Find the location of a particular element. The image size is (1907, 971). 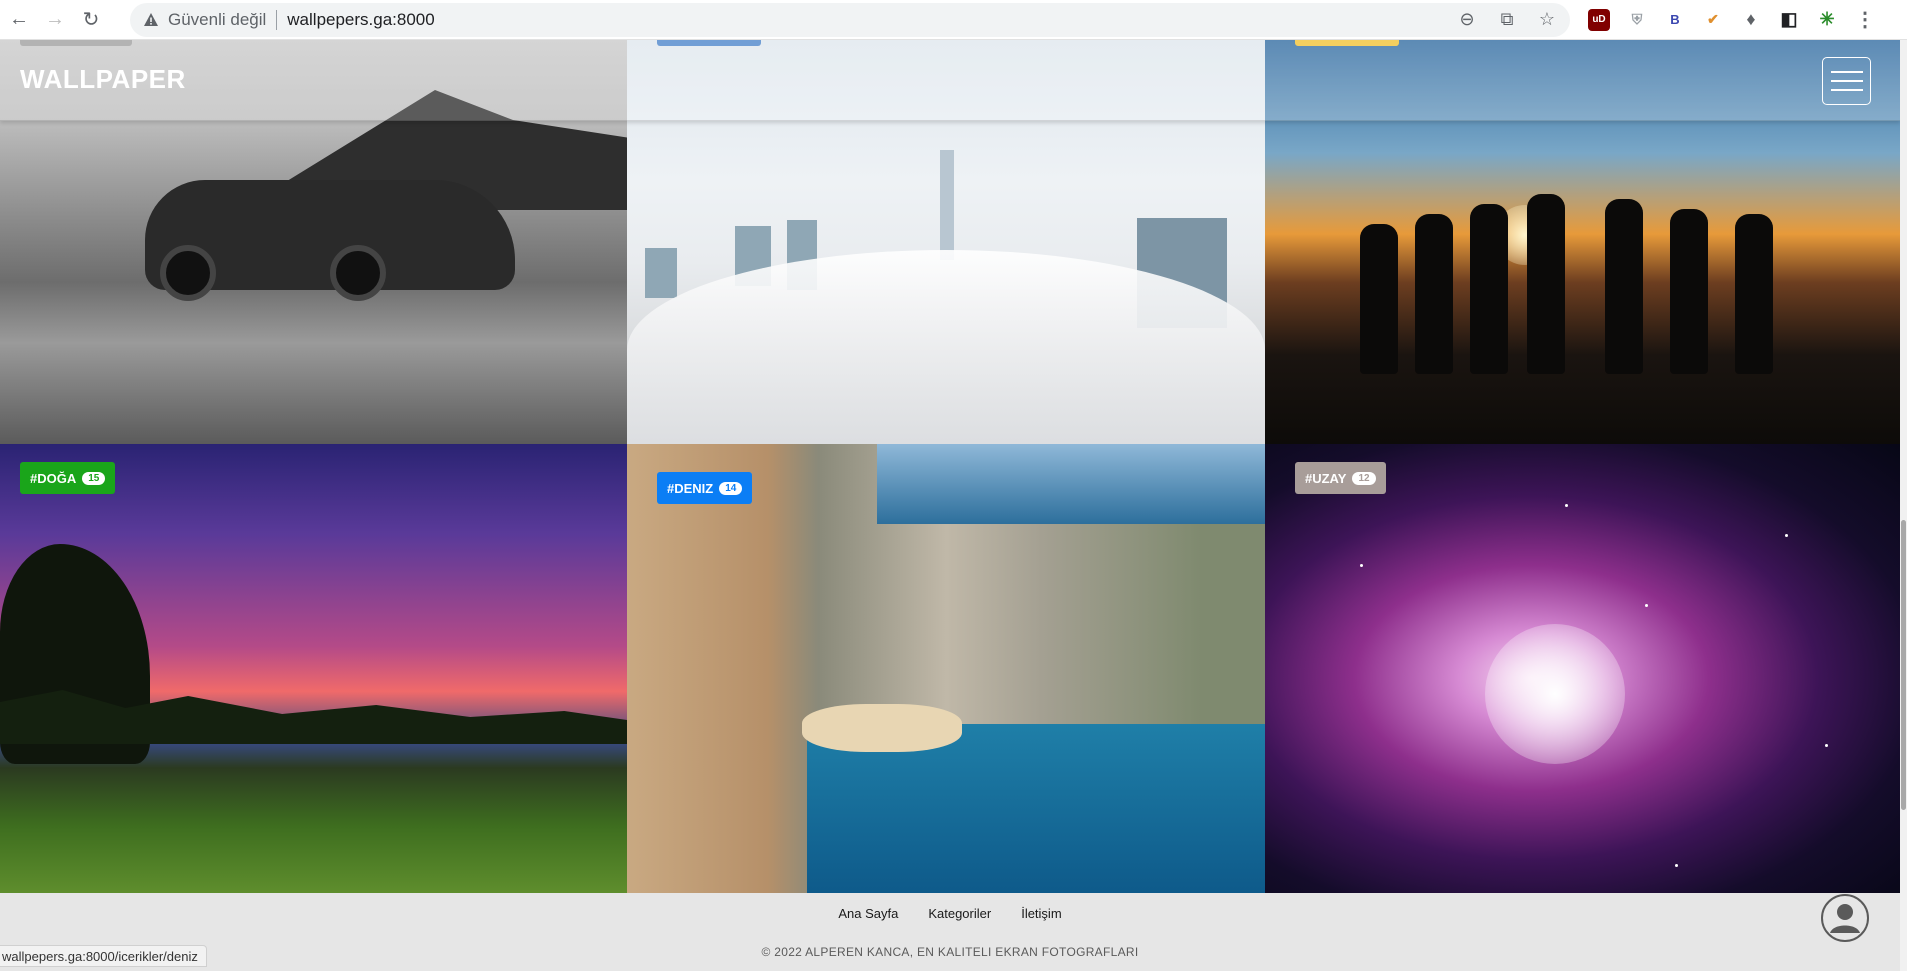

tag-label: #UZAY is located at coordinates (1326, 478).